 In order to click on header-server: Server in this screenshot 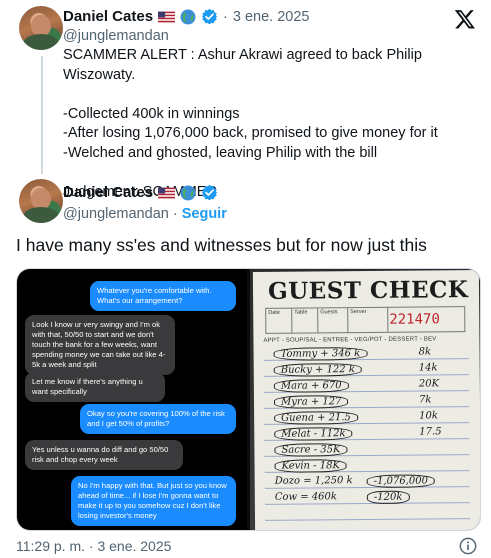, I will do `click(368, 320)`.